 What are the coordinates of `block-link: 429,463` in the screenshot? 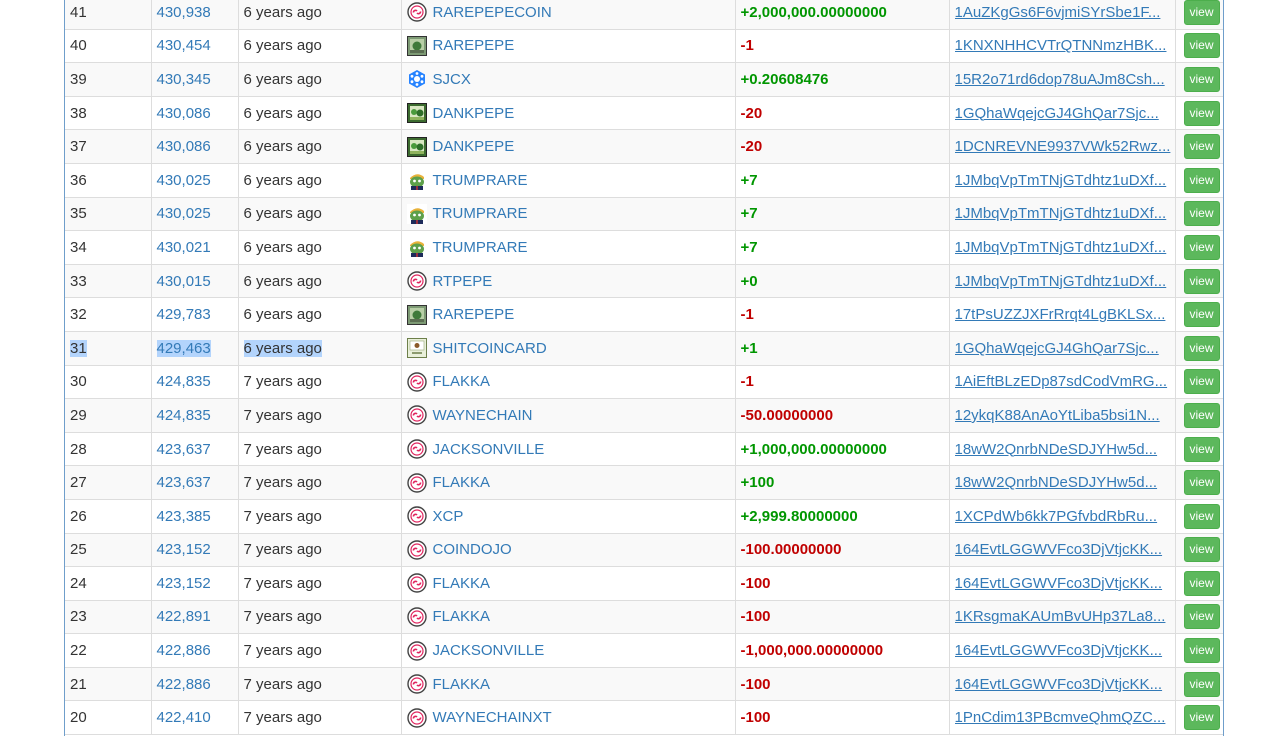 It's located at (183, 348).